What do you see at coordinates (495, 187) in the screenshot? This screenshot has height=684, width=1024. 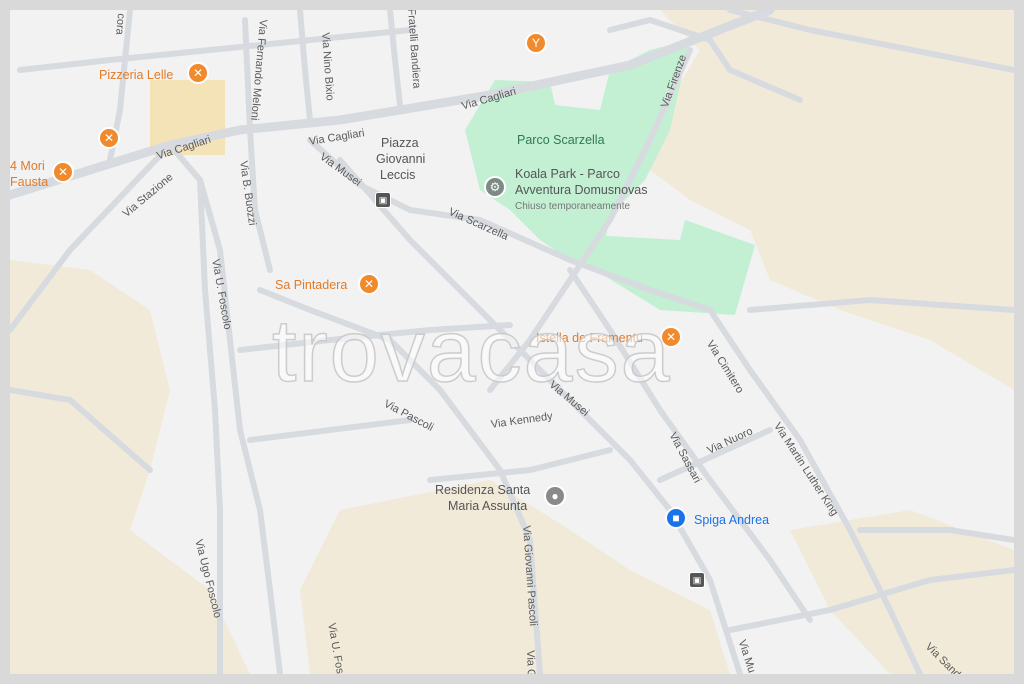 I see `park-icon: ⚙` at bounding box center [495, 187].